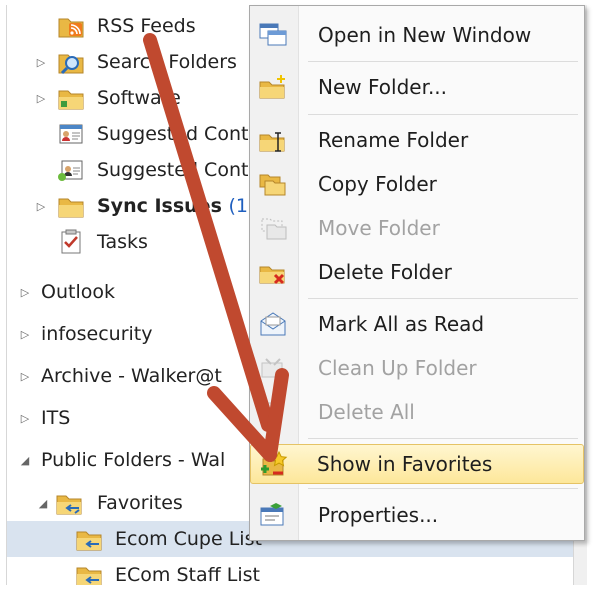  I want to click on rename-folder-icon, so click(273, 140).